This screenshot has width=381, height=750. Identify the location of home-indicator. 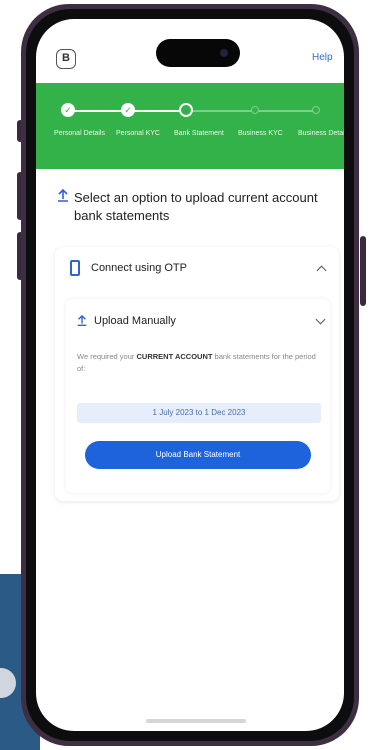
(196, 721).